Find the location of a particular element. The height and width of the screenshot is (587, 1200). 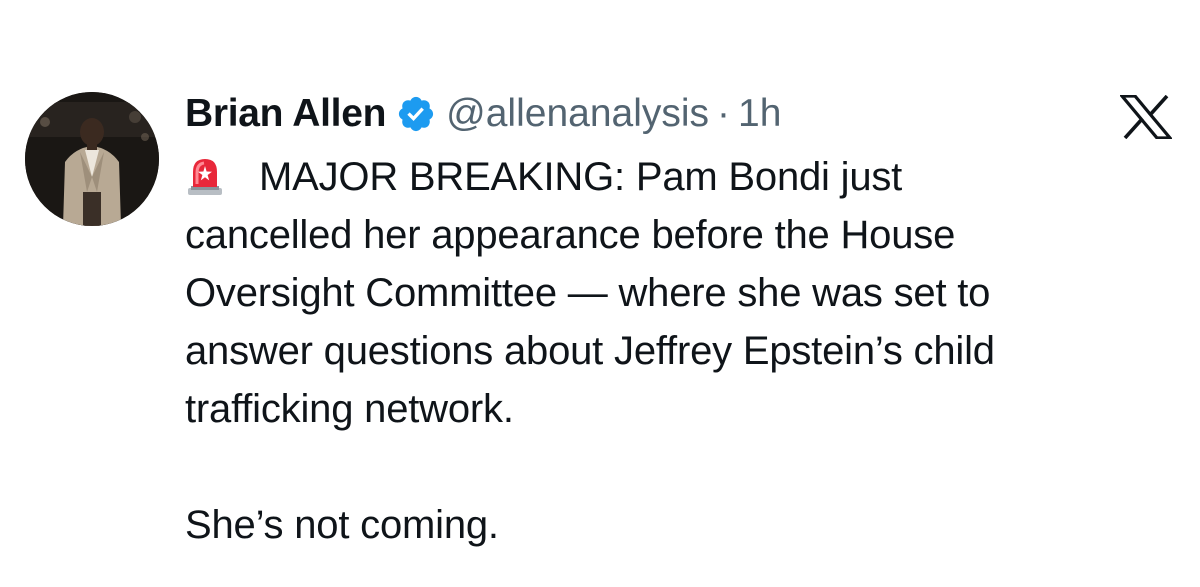

tweet-closing-line: She’s not coming. is located at coordinates (342, 525).